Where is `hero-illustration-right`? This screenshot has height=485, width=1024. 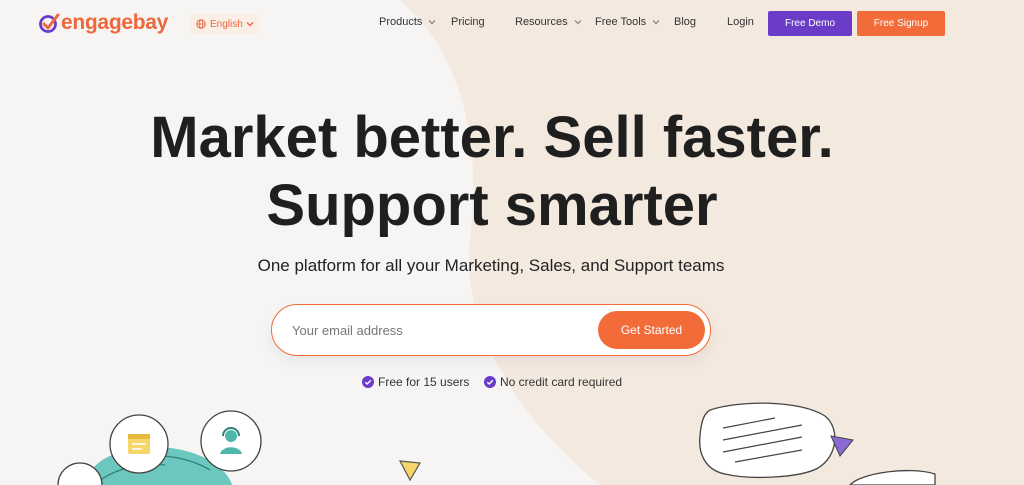
hero-illustration-right is located at coordinates (817, 443).